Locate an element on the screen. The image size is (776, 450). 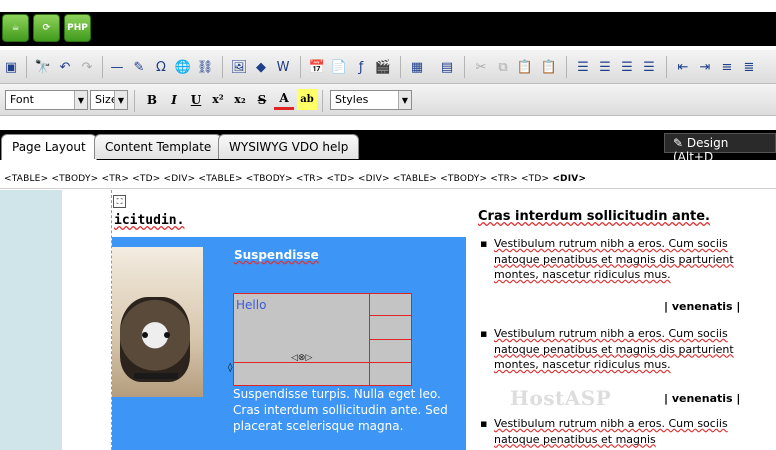
table-cell-text: Hello is located at coordinates (251, 305).